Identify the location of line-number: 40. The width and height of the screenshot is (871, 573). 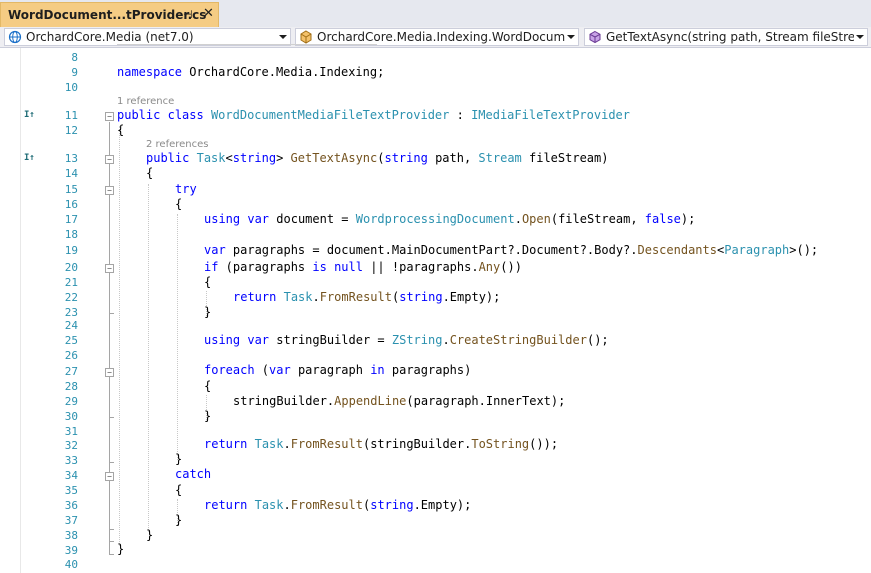
(71, 564).